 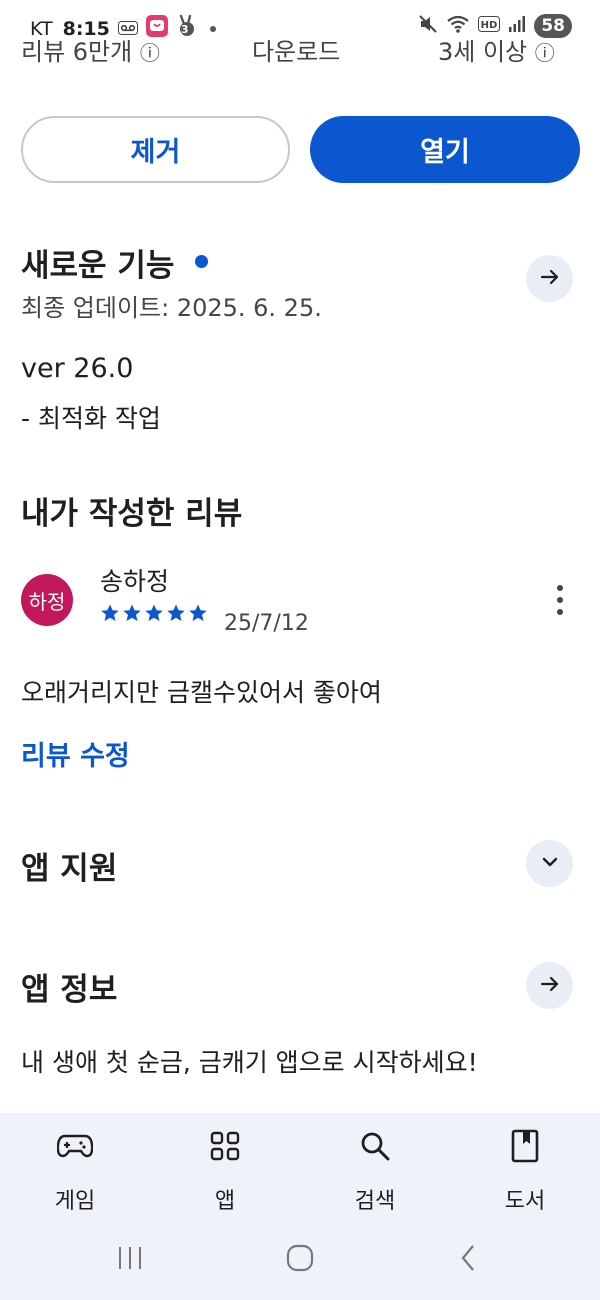 I want to click on recents-icon, so click(x=130, y=1260).